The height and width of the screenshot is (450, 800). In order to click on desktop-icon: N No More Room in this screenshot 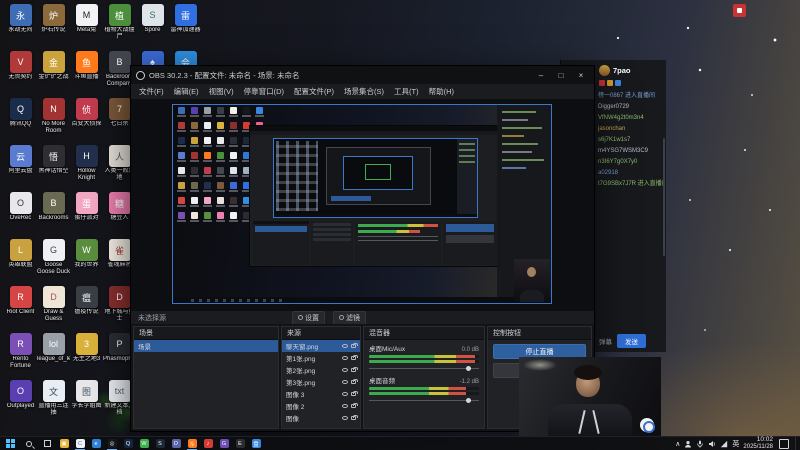, I will do `click(53, 121)`.